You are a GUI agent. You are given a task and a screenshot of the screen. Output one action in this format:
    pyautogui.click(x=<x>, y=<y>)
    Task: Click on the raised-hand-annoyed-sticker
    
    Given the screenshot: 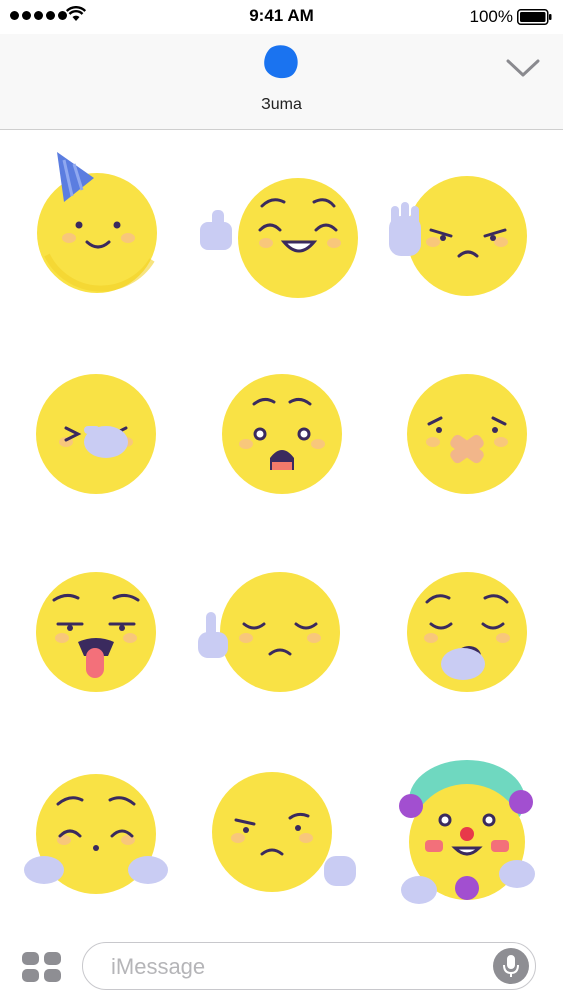 What is the action you would take?
    pyautogui.click(x=469, y=230)
    